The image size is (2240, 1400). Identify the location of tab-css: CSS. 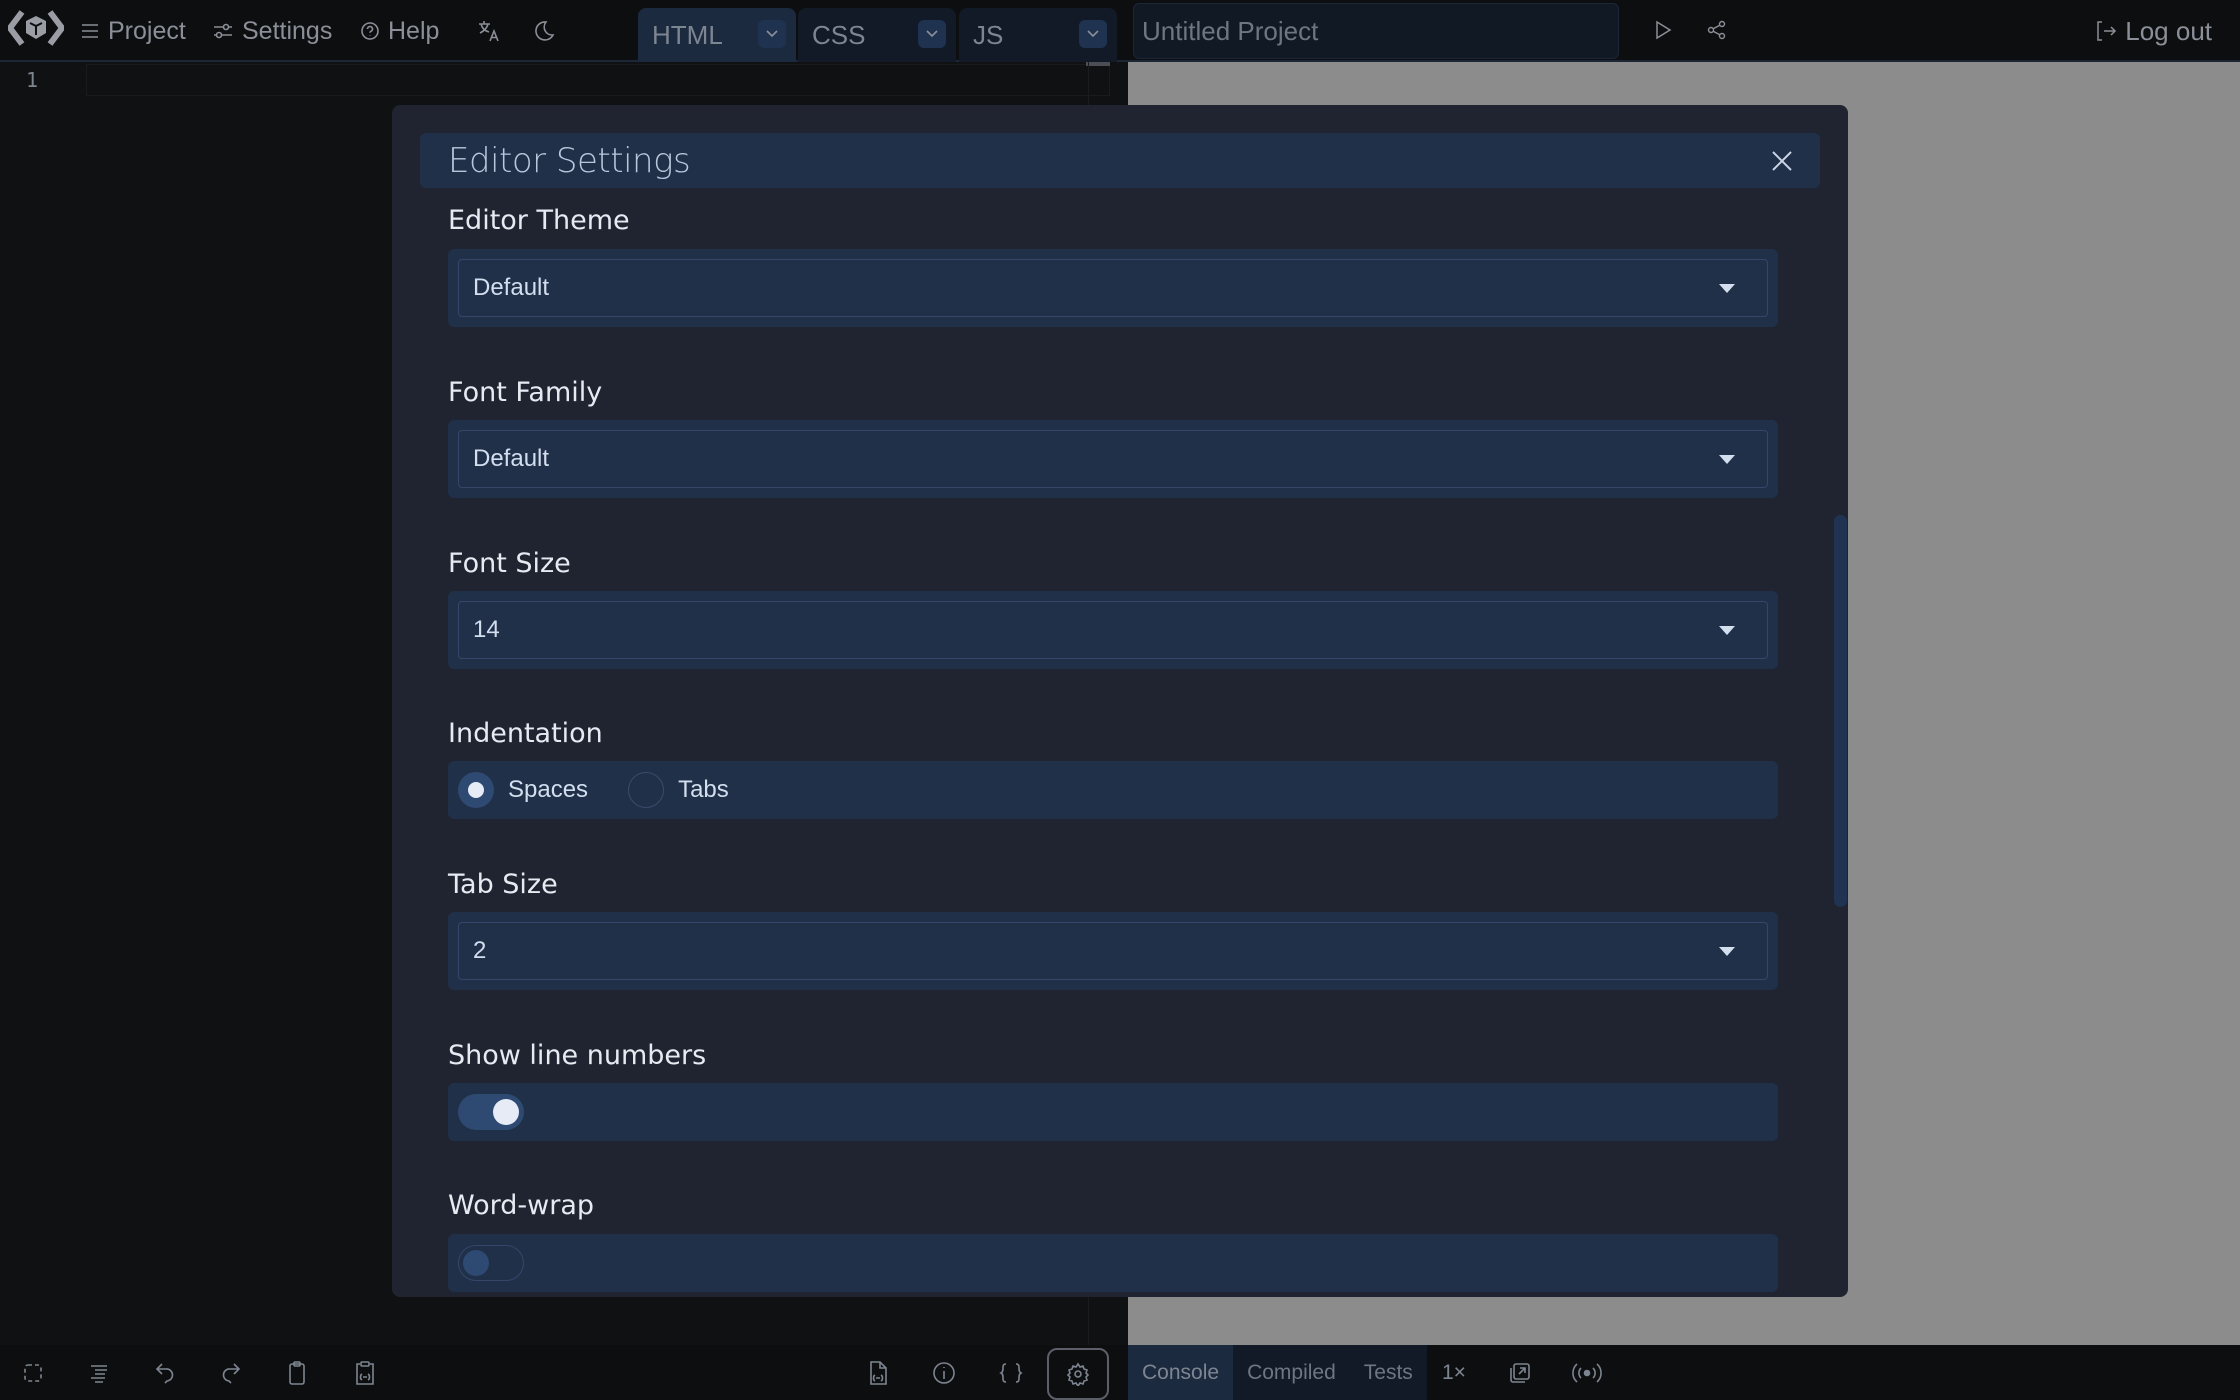
(877, 35).